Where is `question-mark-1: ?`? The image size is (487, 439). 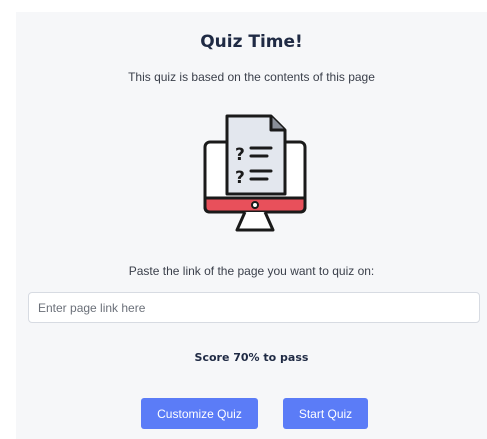
question-mark-1: ? is located at coordinates (240, 155).